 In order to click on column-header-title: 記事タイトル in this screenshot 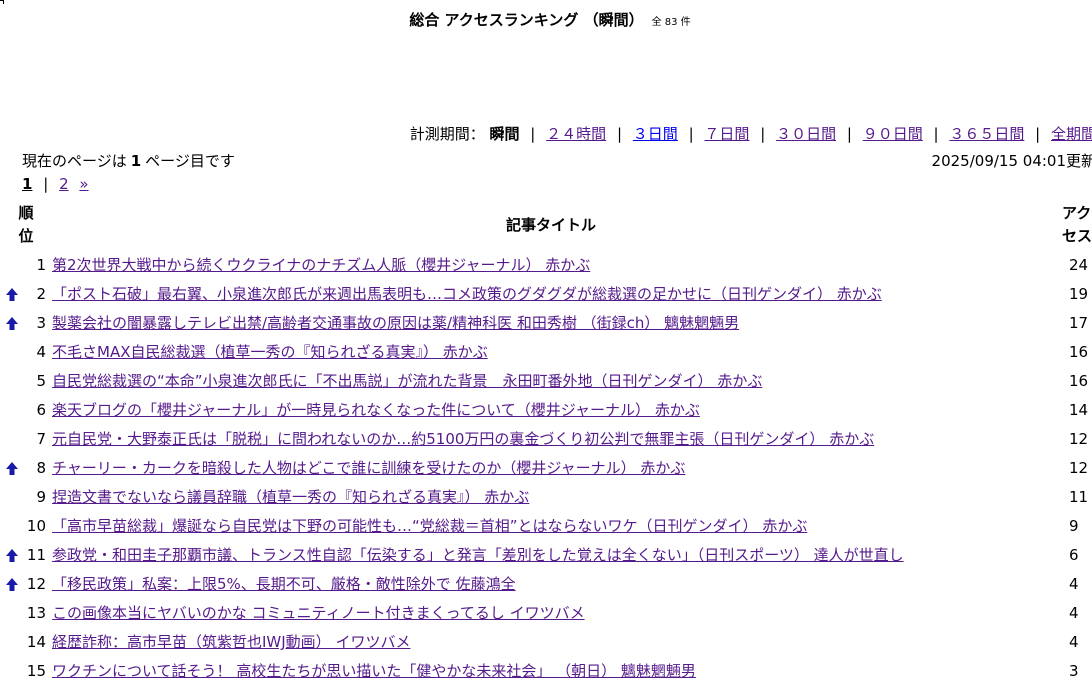, I will do `click(551, 225)`.